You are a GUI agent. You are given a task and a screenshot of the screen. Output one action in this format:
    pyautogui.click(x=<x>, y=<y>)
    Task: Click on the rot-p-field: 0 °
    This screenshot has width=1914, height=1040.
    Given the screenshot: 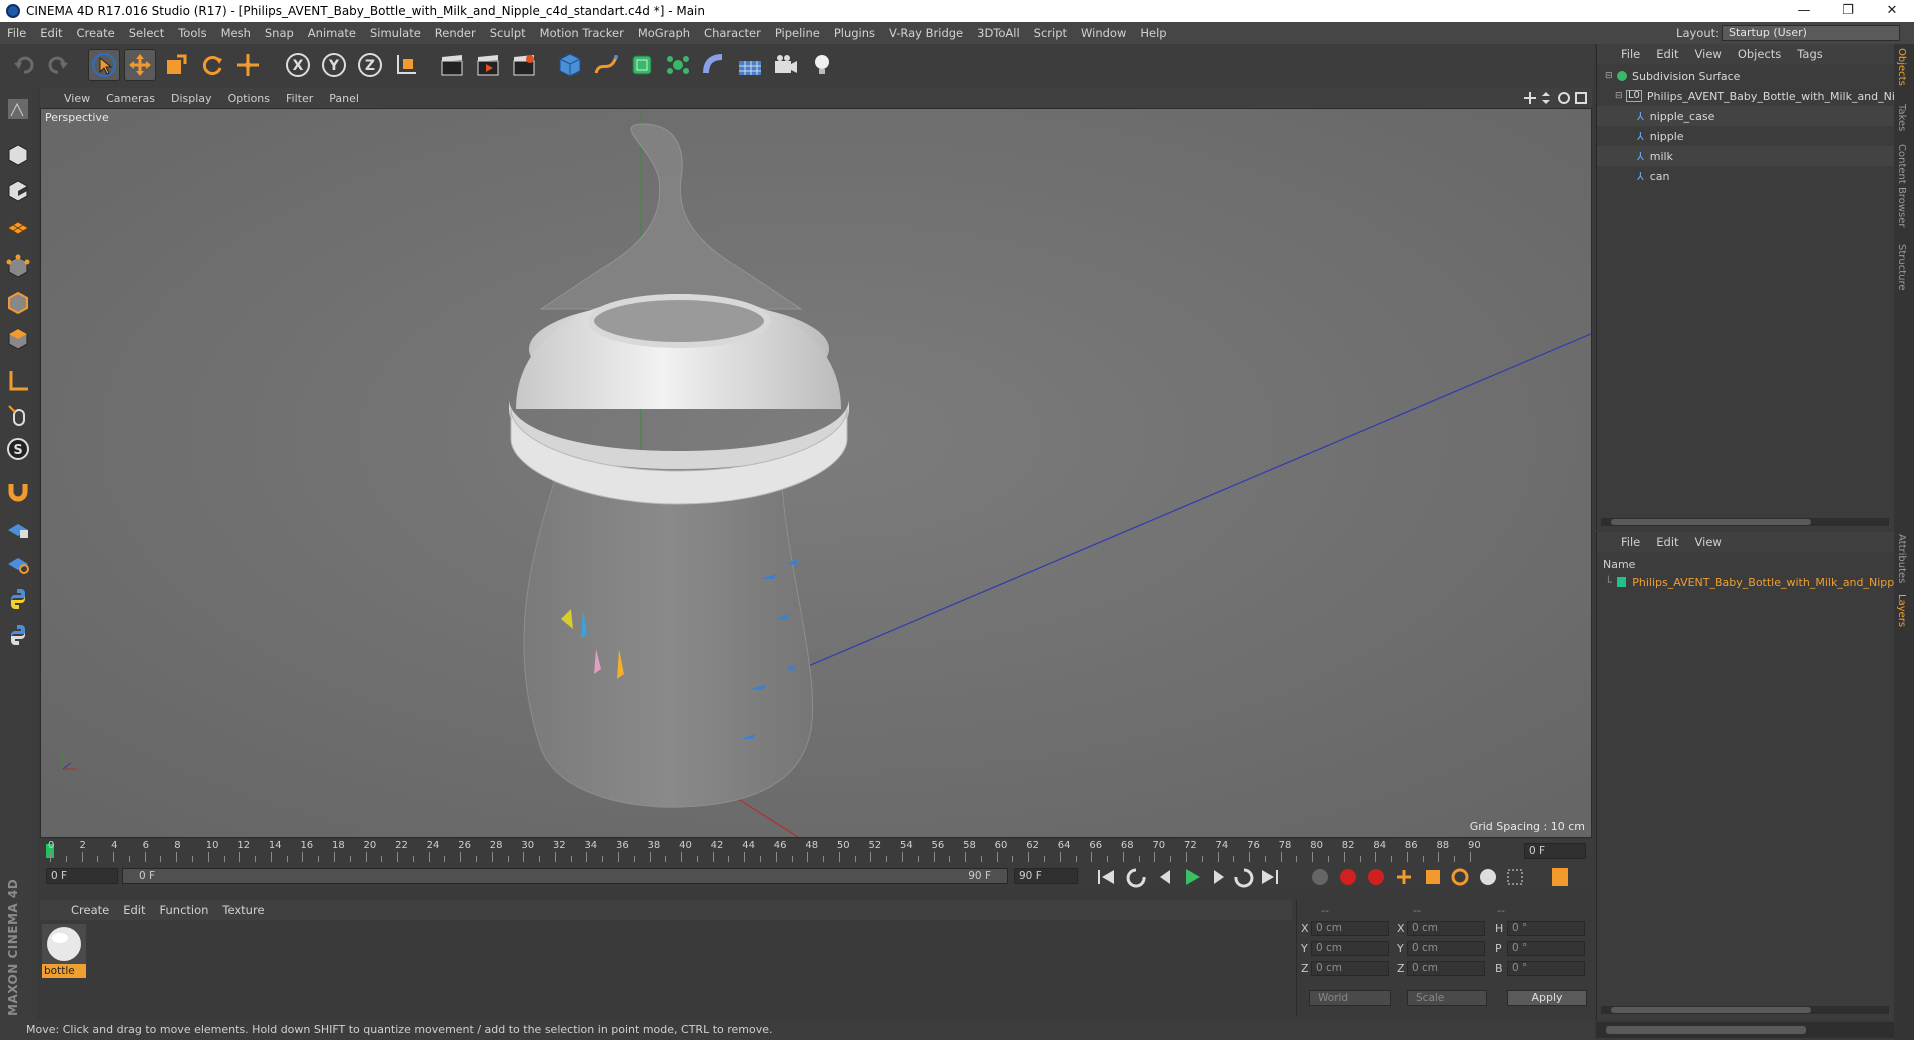 What is the action you would take?
    pyautogui.click(x=1546, y=948)
    